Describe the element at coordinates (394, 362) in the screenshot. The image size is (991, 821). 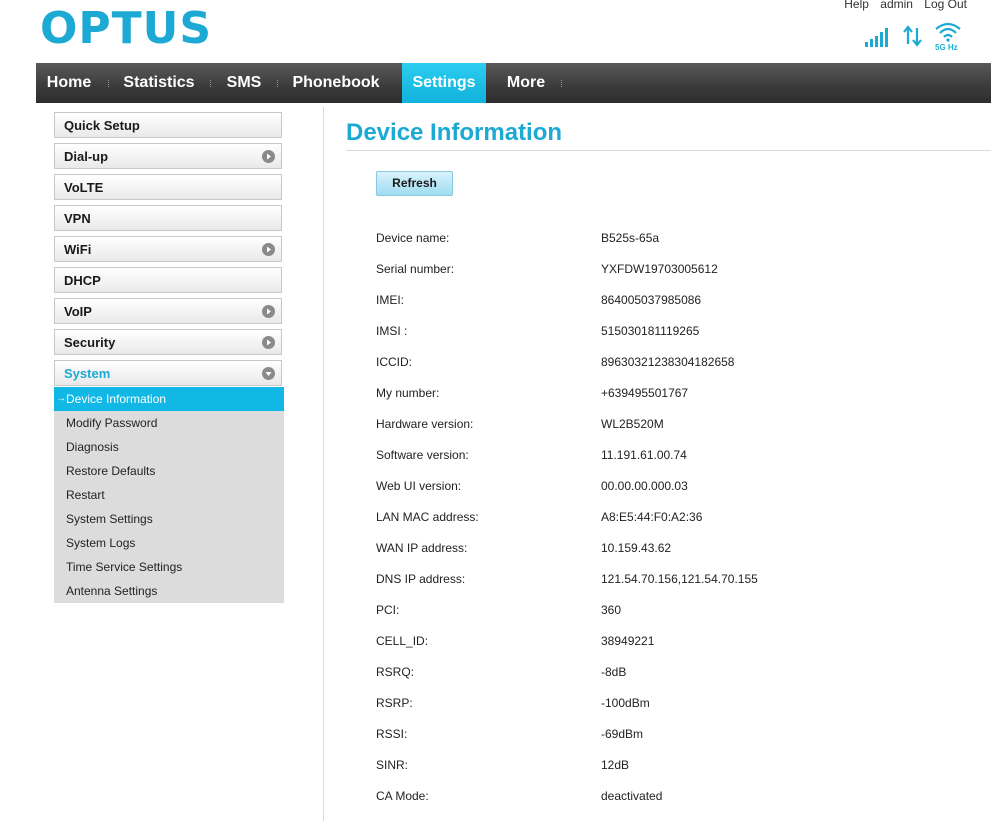
I see `info-label: ICCID:` at that location.